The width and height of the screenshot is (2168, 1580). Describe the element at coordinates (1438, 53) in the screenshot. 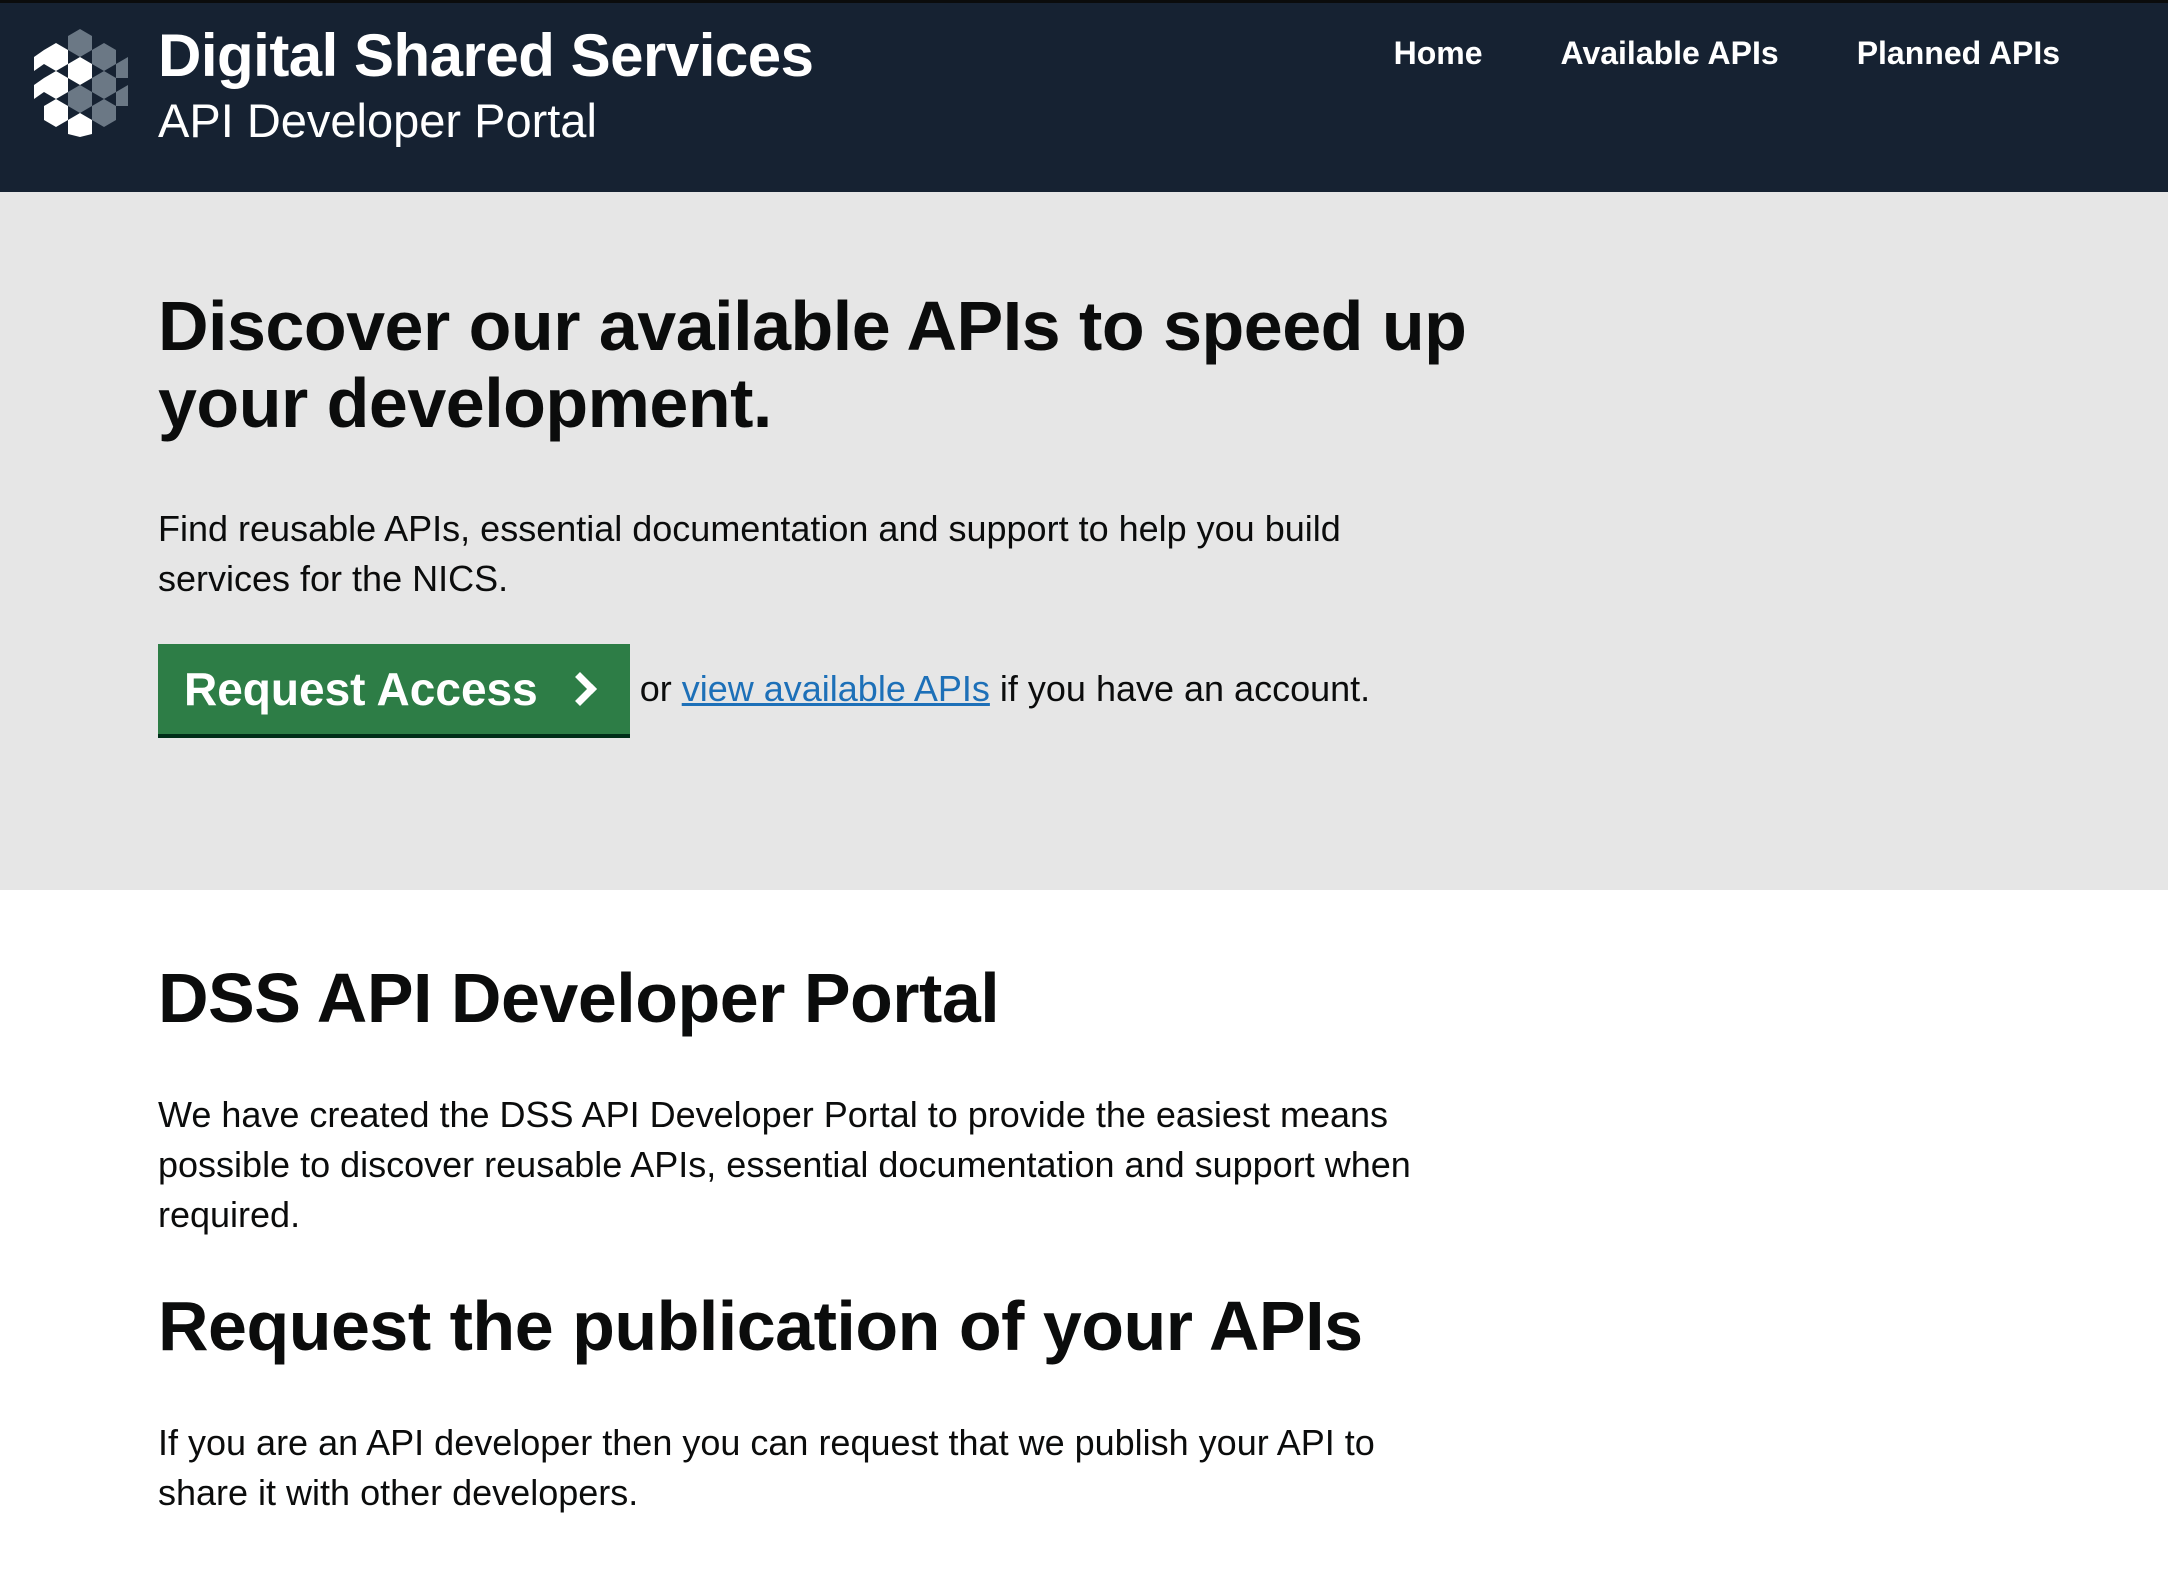

I see `nav-home: Home` at that location.